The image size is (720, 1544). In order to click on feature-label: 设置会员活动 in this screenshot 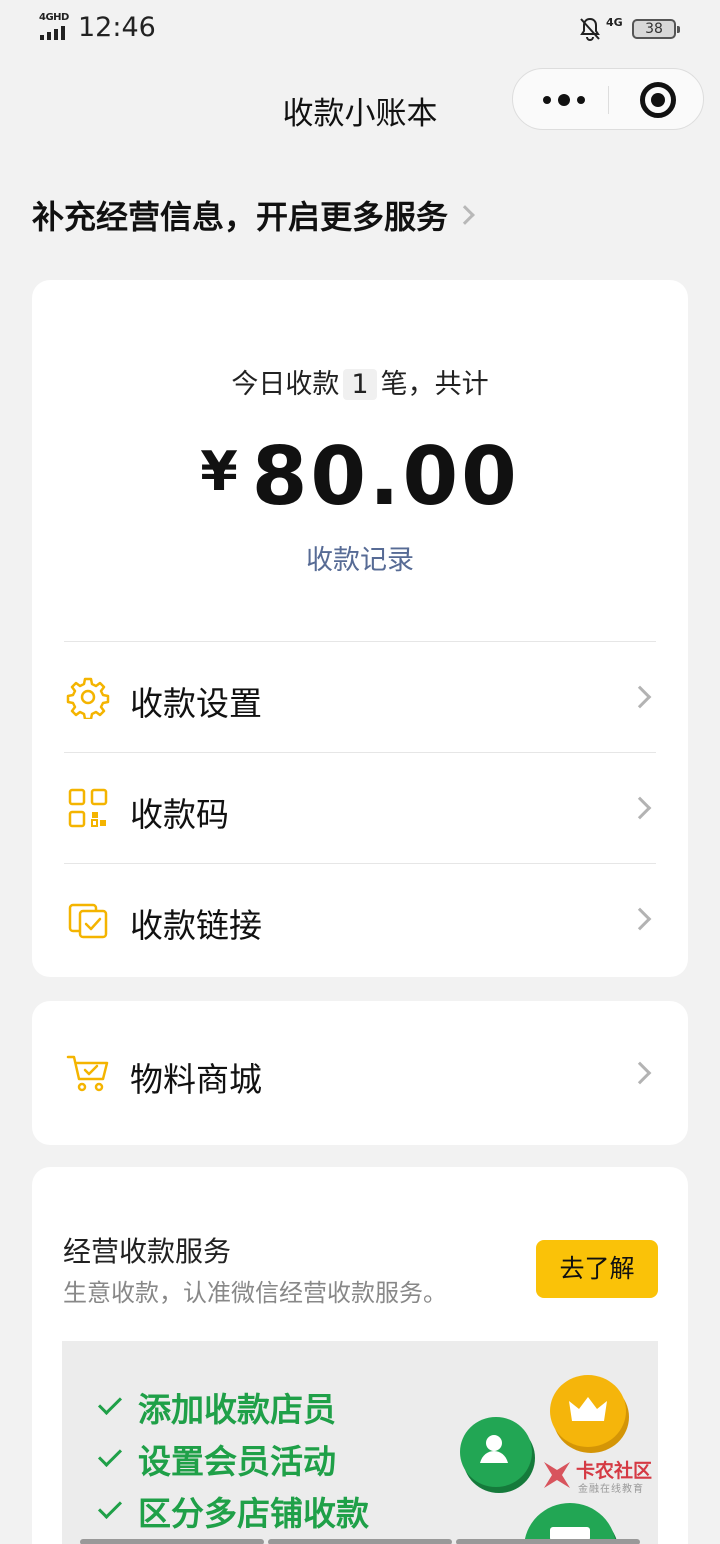, I will do `click(237, 1461)`.